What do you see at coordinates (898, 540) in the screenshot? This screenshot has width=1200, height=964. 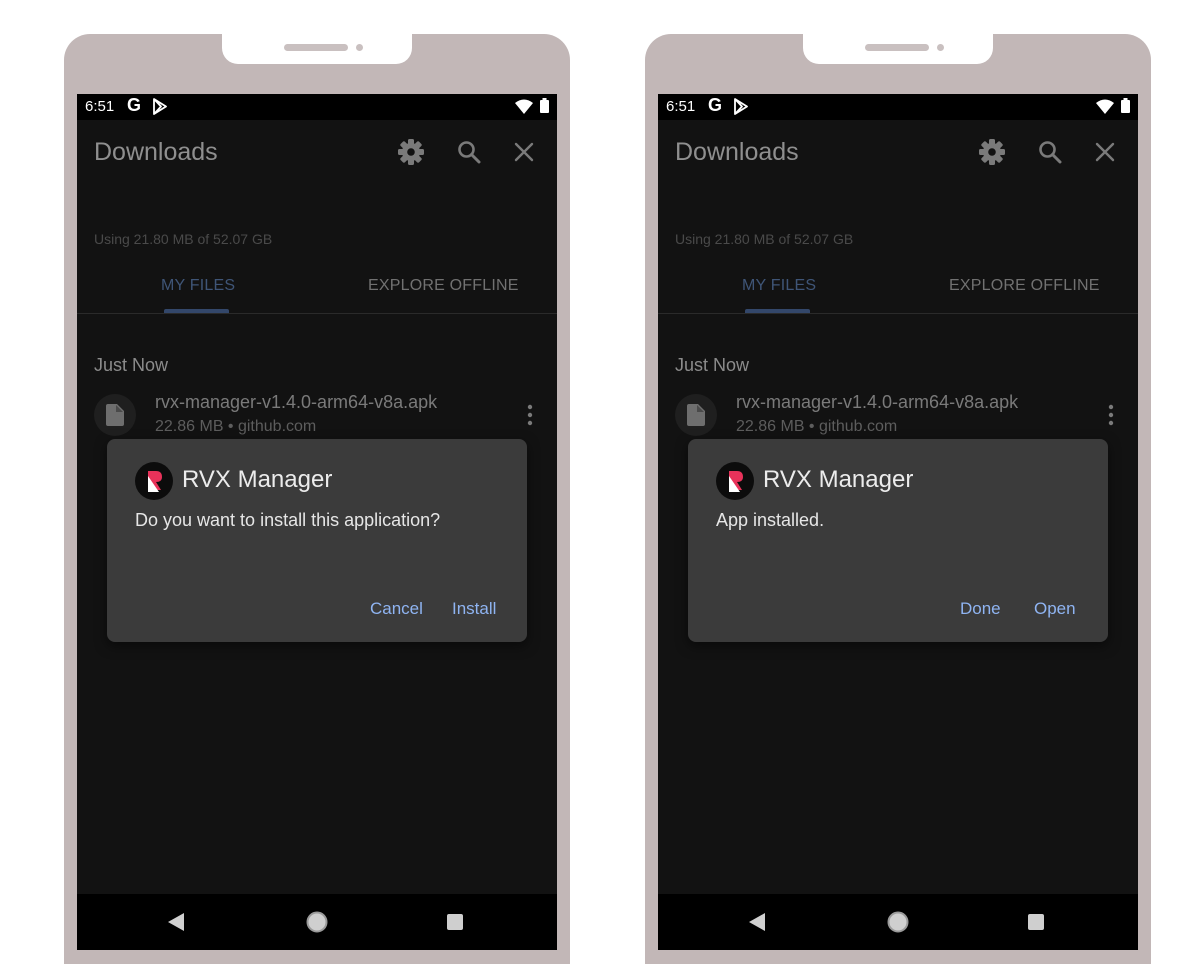 I see `installed-dialog: RVX Manager App installed. Done Open` at bounding box center [898, 540].